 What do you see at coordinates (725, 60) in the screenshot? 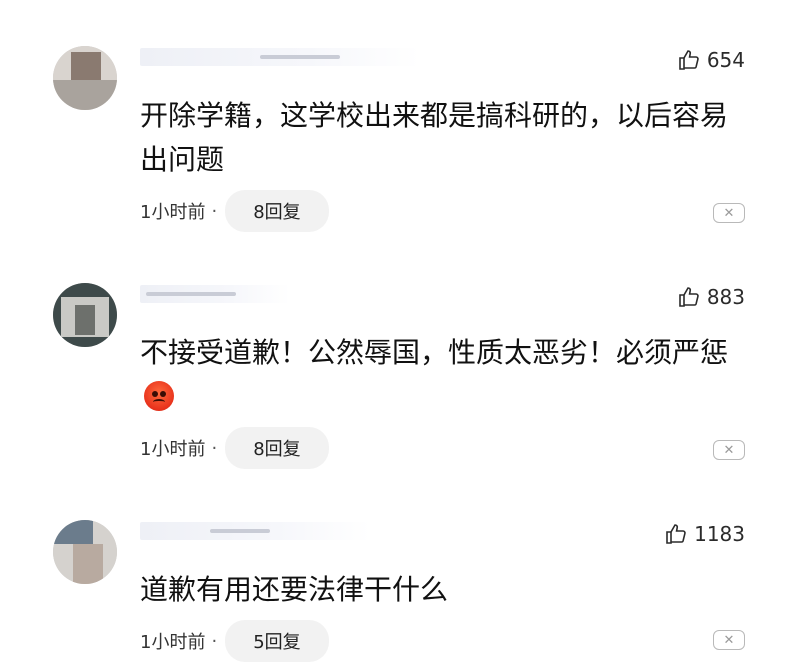
I see `like-count: 654` at bounding box center [725, 60].